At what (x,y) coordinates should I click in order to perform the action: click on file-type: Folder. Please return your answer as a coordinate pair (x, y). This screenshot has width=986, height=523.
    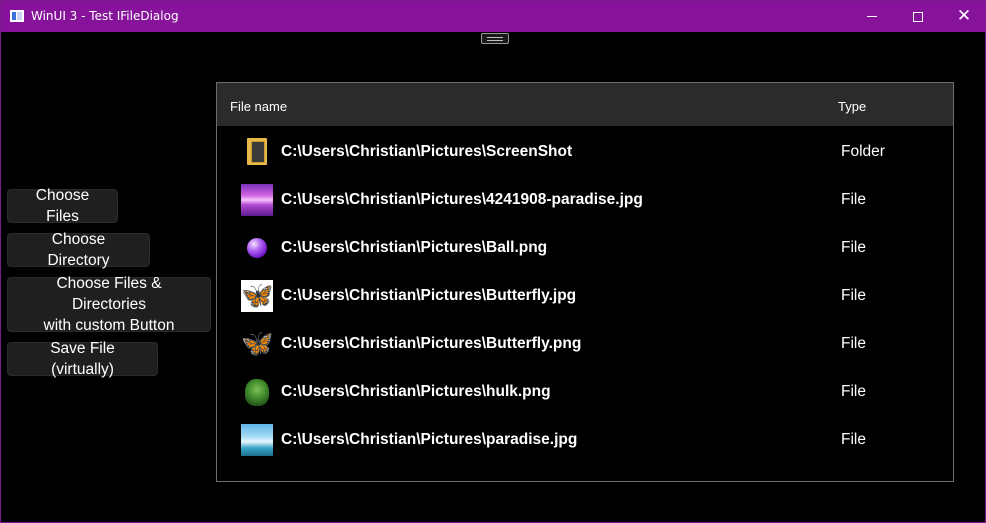
    Looking at the image, I should click on (863, 151).